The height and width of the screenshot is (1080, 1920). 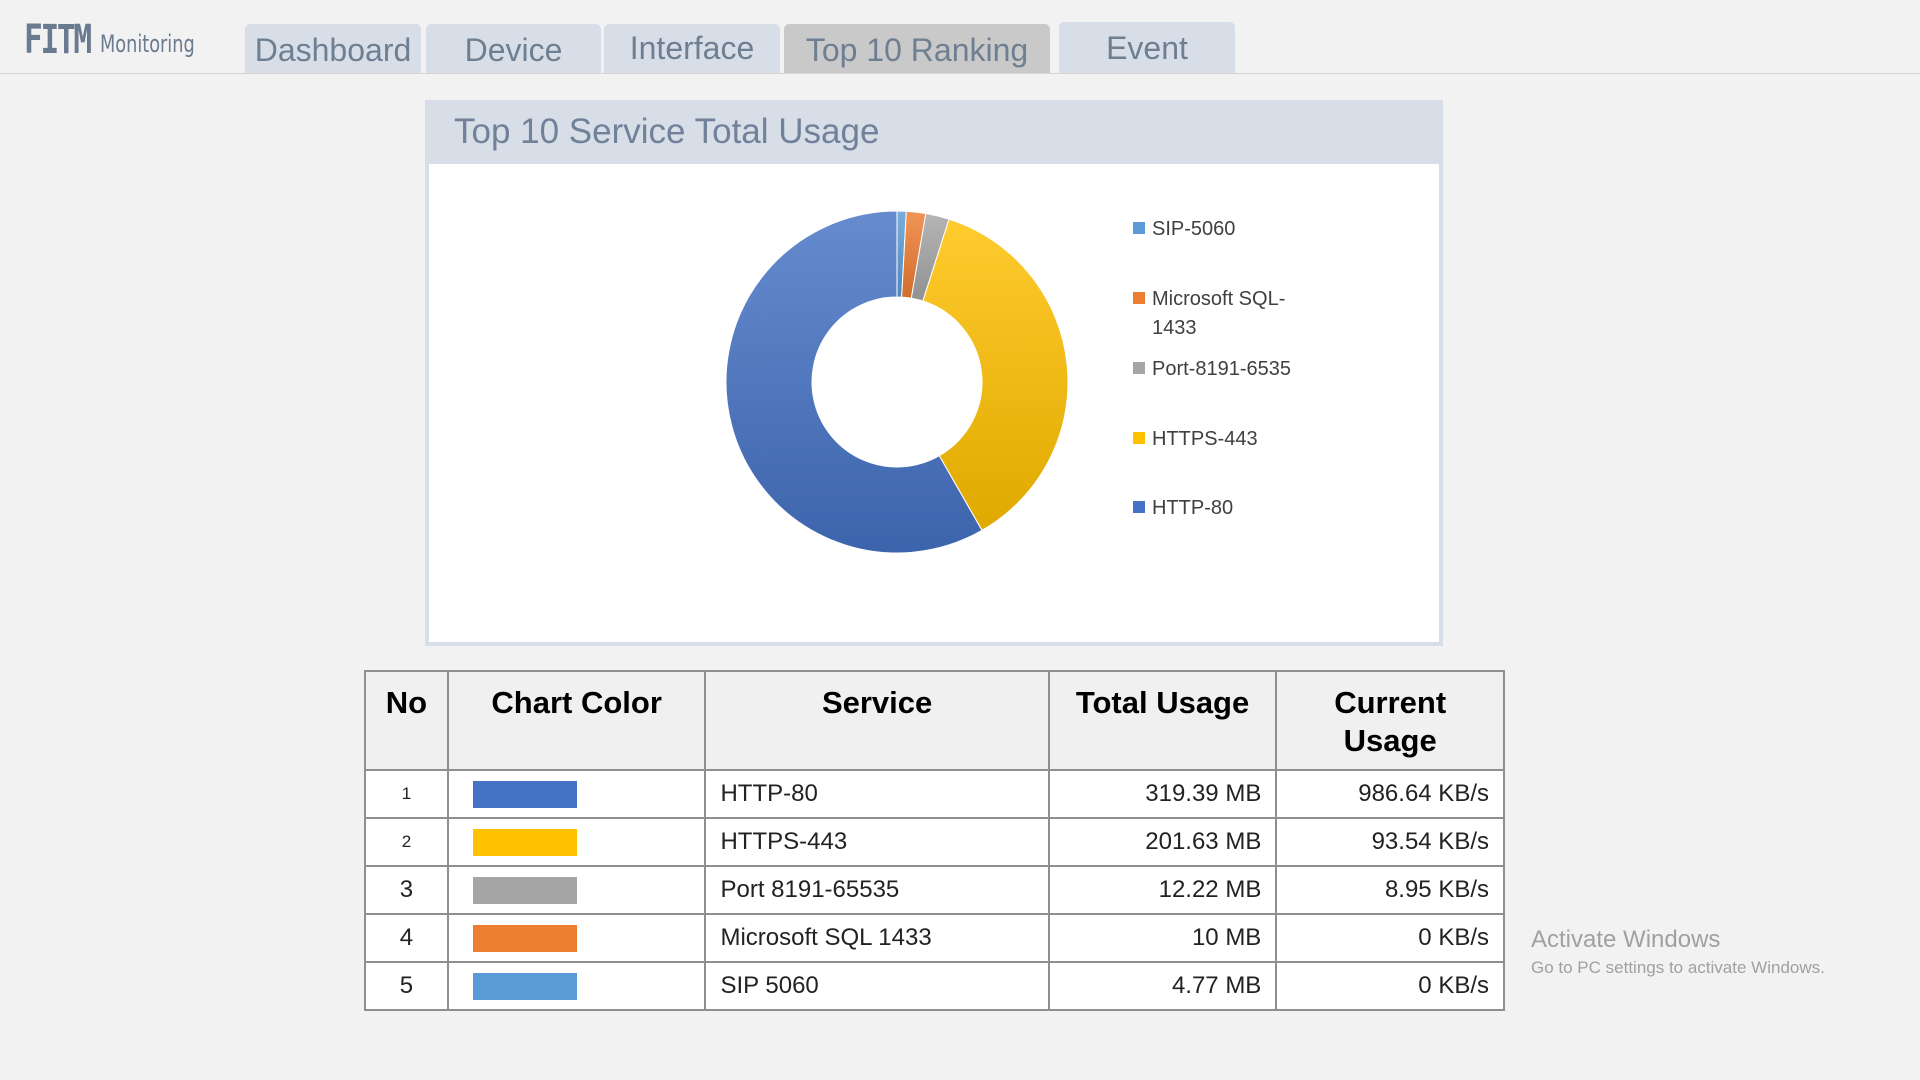 I want to click on tab-top-10-ranking-label: Top 10 Ranking, so click(x=917, y=50).